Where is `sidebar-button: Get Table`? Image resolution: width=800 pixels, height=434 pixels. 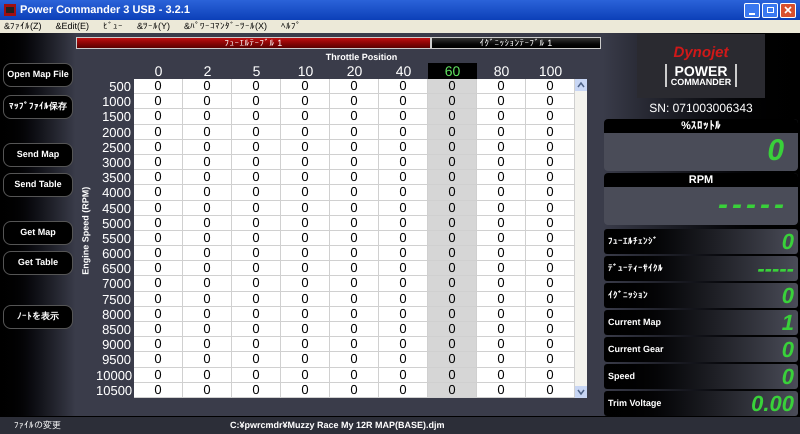
sidebar-button: Get Table is located at coordinates (38, 263).